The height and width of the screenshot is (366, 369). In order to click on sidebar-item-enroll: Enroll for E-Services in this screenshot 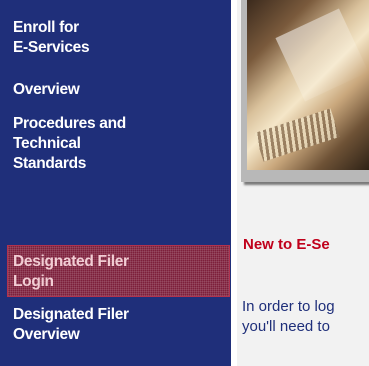, I will do `click(51, 38)`.